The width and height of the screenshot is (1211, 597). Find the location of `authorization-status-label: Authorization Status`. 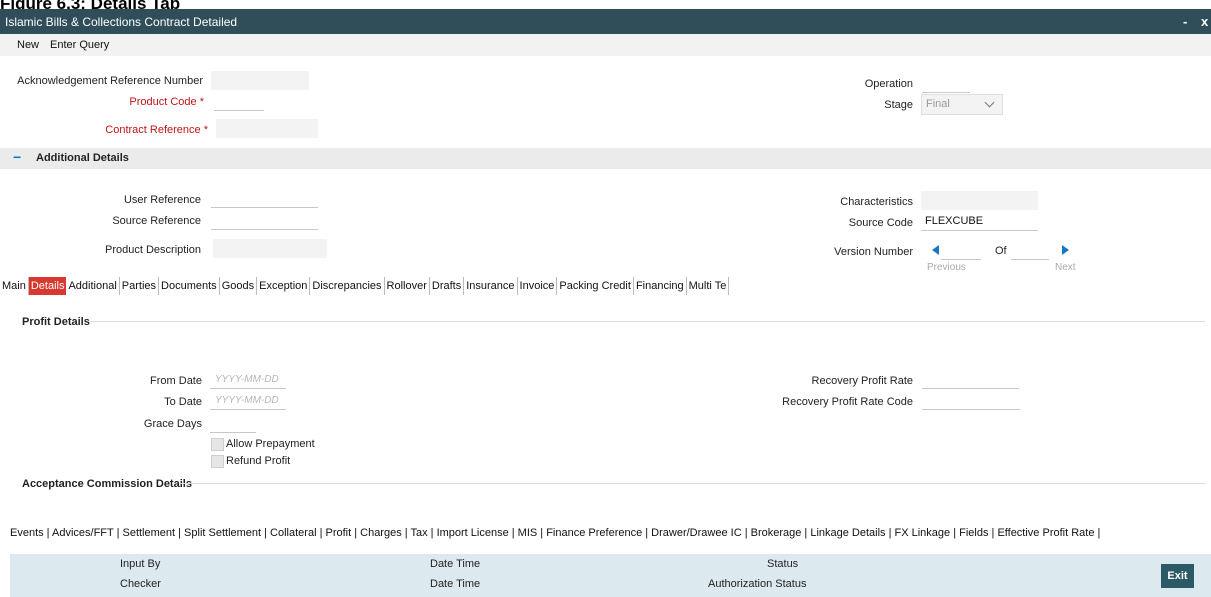

authorization-status-label: Authorization Status is located at coordinates (757, 584).